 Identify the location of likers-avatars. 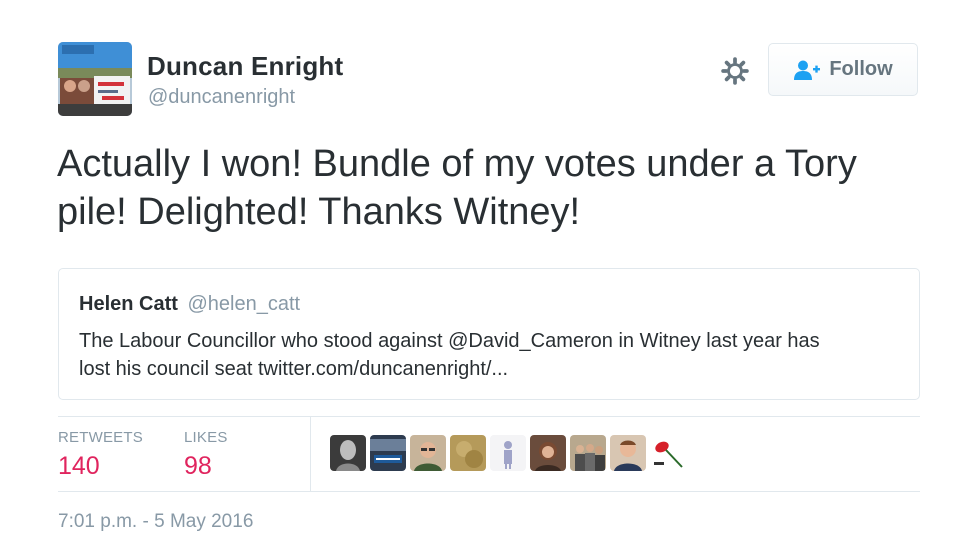
(508, 454).